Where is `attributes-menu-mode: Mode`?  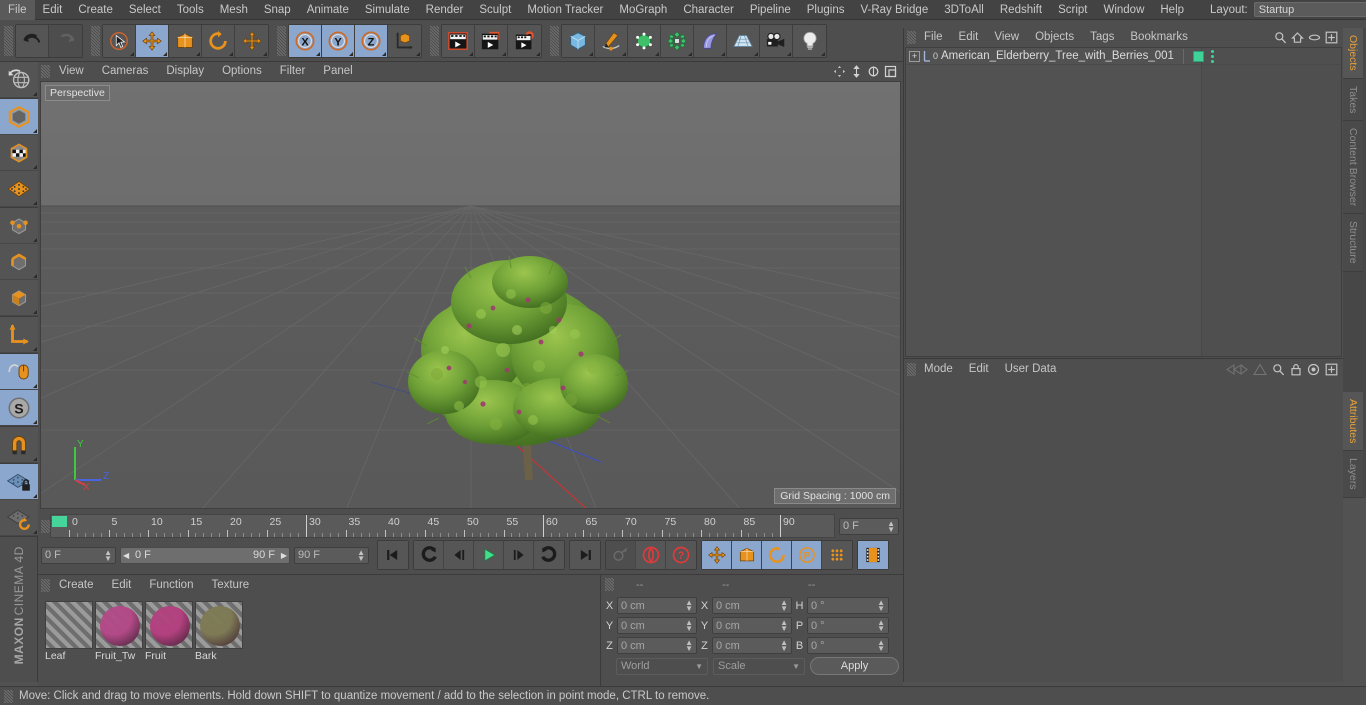
attributes-menu-mode: Mode is located at coordinates (938, 369).